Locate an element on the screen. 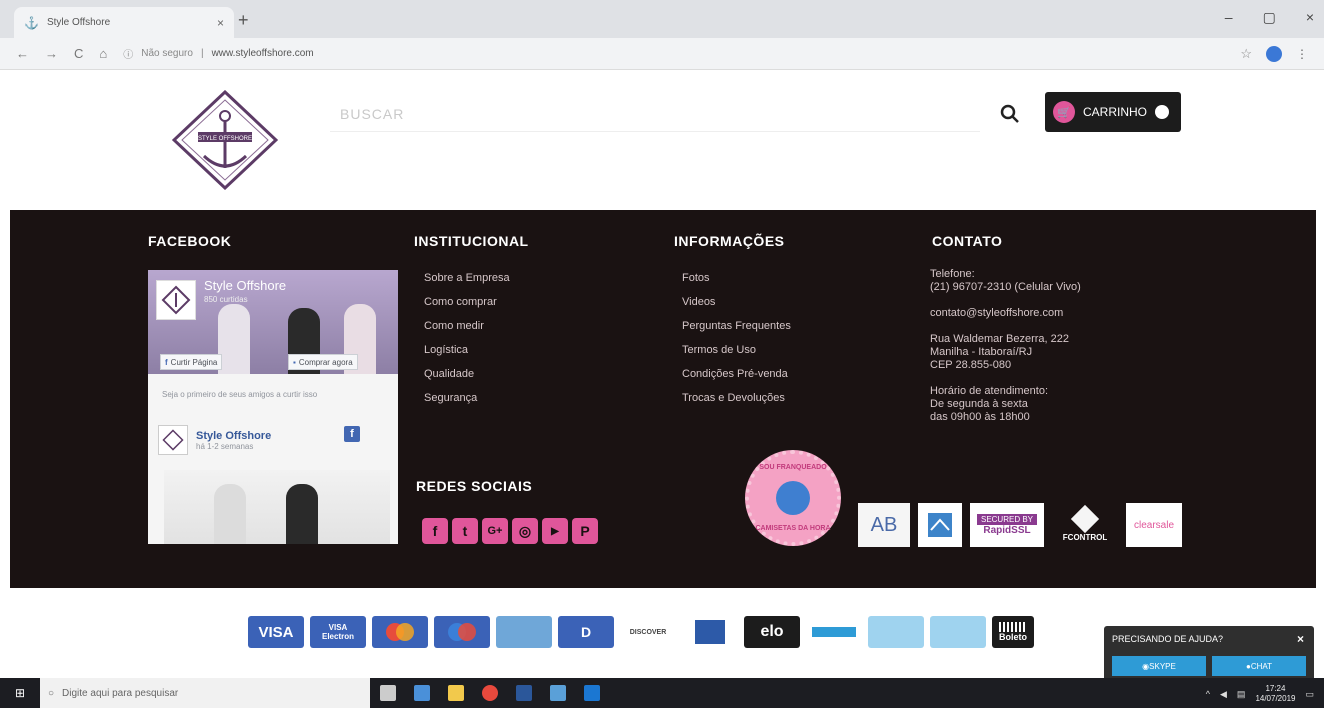  seal-mascot-icon is located at coordinates (793, 498).